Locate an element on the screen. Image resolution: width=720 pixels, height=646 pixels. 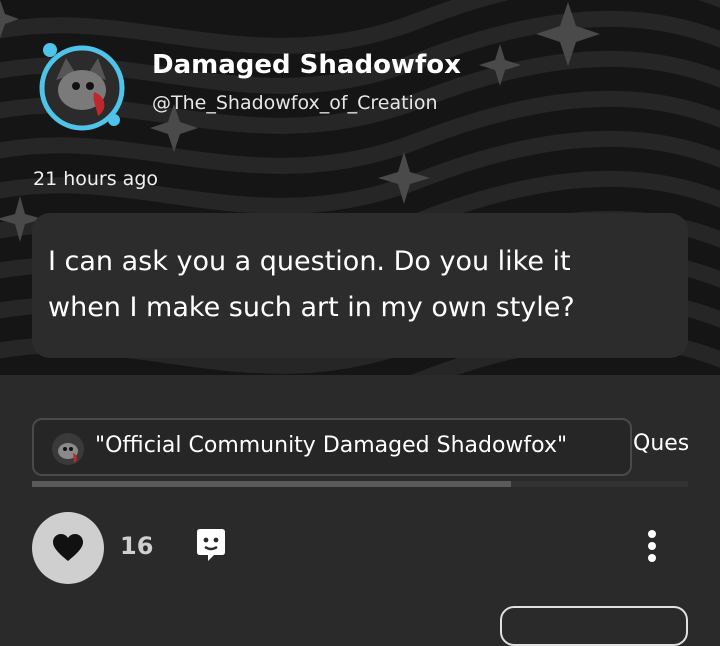
like-button is located at coordinates (68, 548).